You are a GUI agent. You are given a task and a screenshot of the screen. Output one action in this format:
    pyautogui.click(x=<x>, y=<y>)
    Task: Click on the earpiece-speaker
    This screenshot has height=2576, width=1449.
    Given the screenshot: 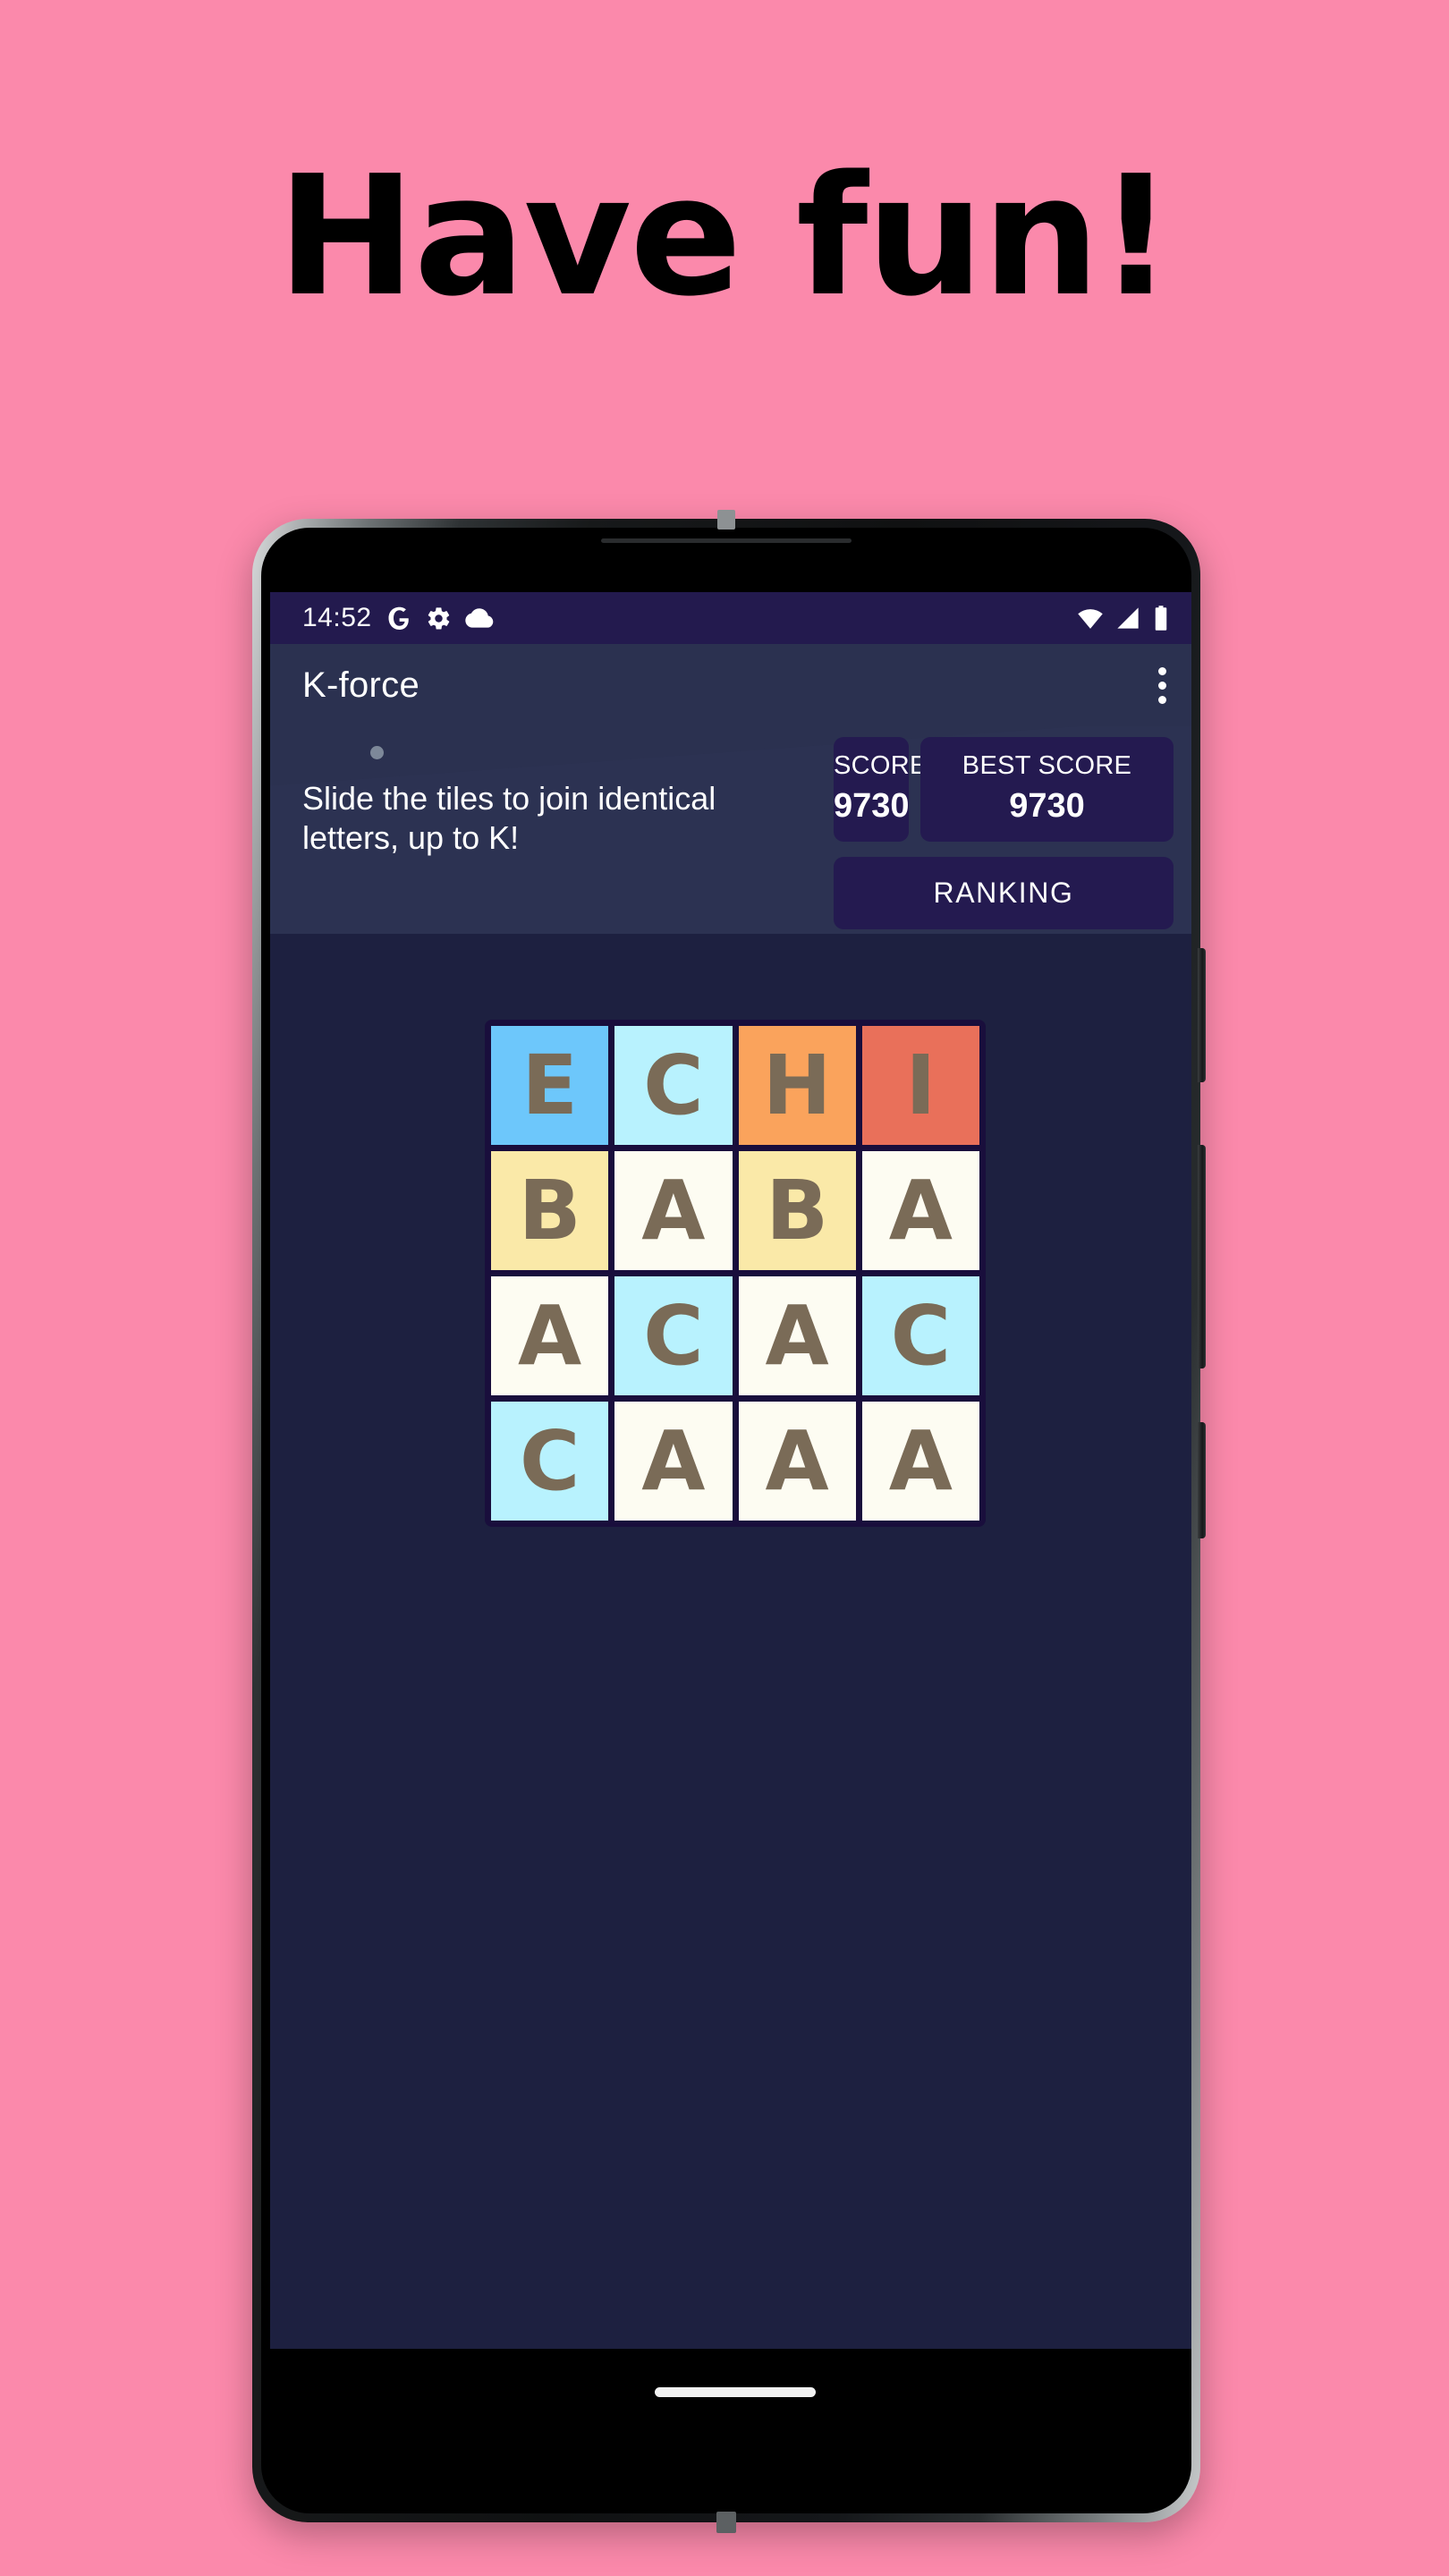 What is the action you would take?
    pyautogui.click(x=726, y=540)
    